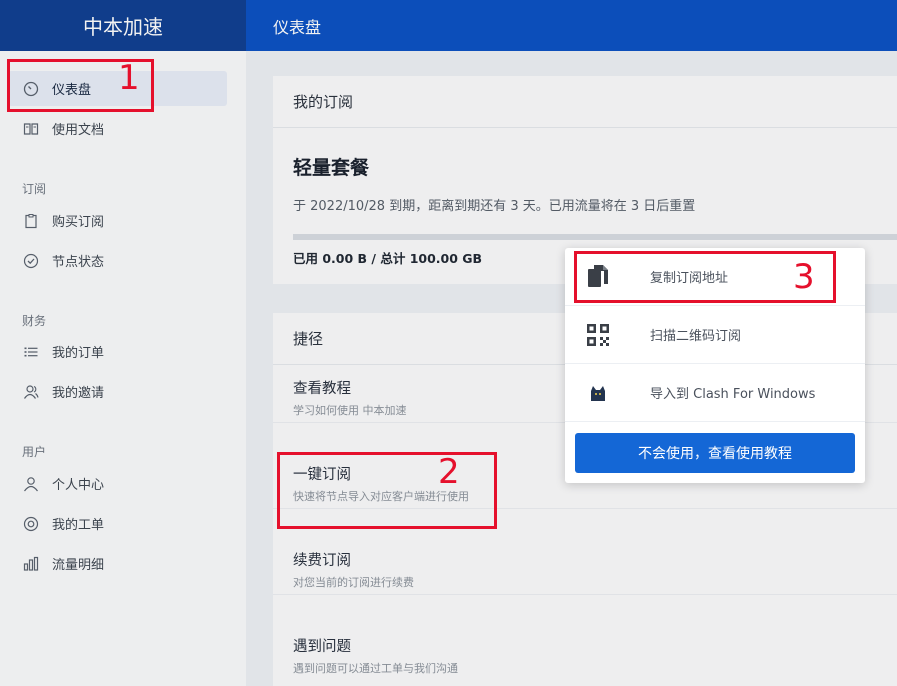 This screenshot has width=897, height=686. I want to click on annotation-number-3: 3, so click(804, 277).